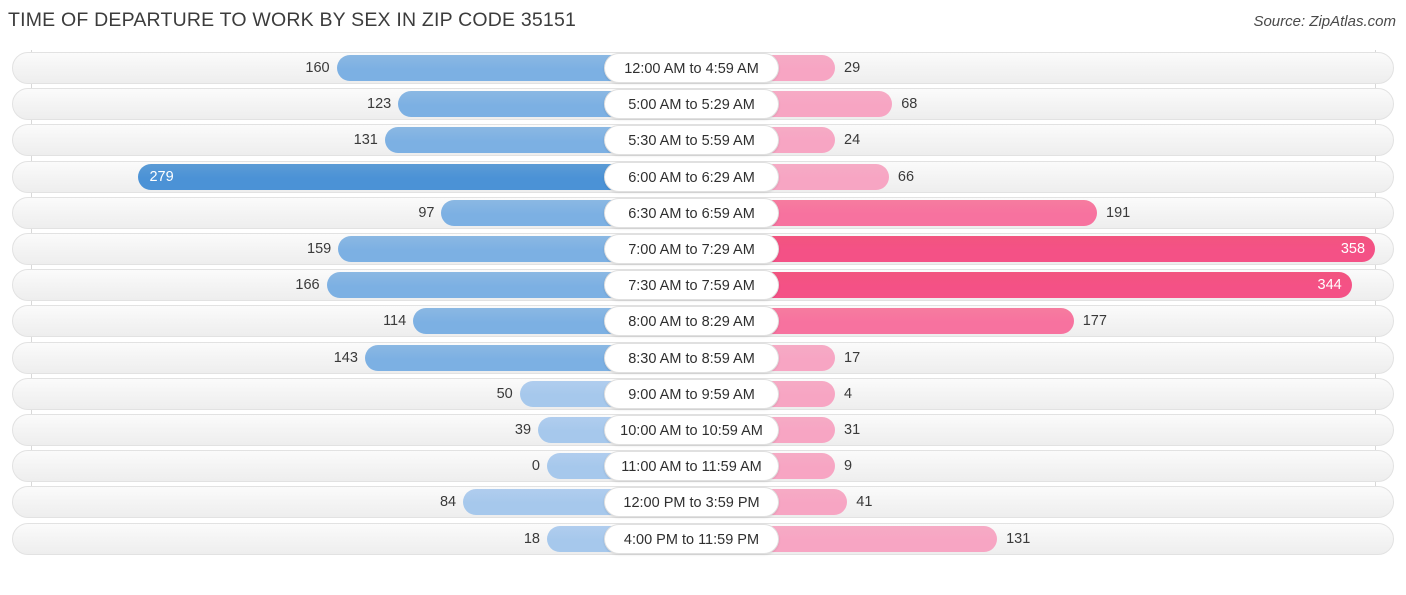 This screenshot has height=595, width=1406. I want to click on bar-value-female: 4, so click(848, 393).